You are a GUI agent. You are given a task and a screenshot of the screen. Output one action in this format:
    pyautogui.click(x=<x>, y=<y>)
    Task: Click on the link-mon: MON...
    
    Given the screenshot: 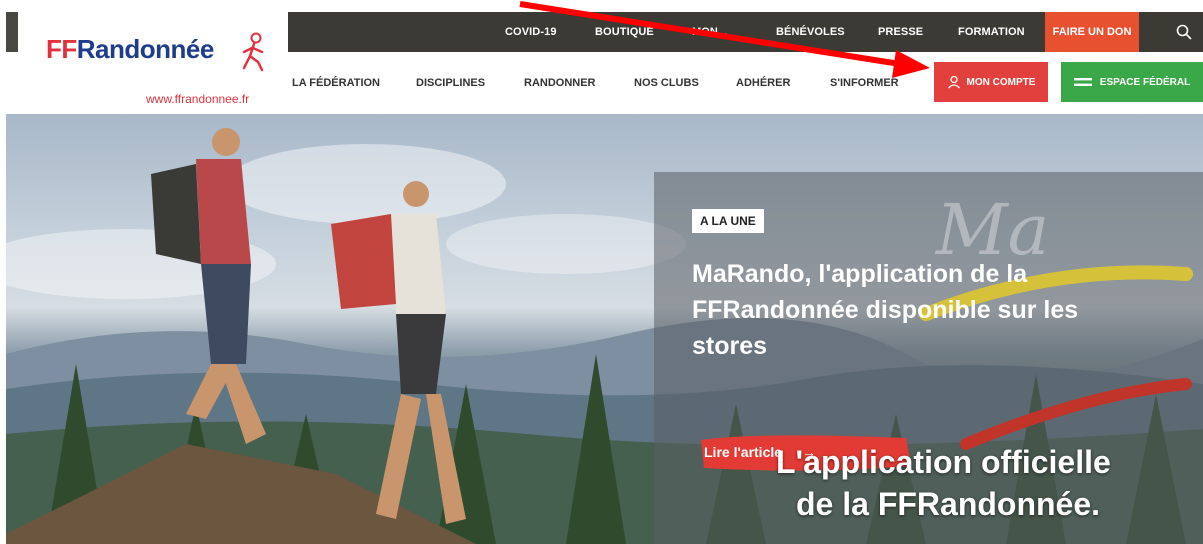 What is the action you would take?
    pyautogui.click(x=709, y=32)
    